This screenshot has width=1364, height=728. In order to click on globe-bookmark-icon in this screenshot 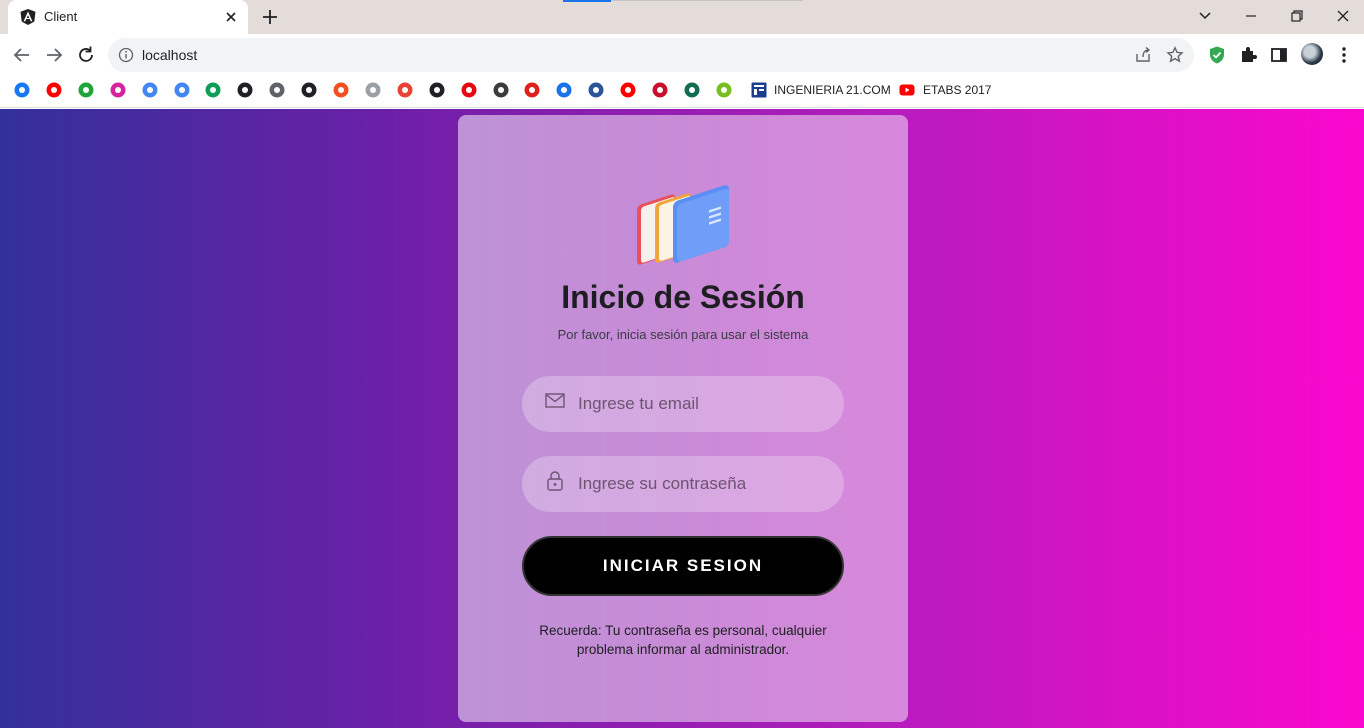, I will do `click(309, 90)`.